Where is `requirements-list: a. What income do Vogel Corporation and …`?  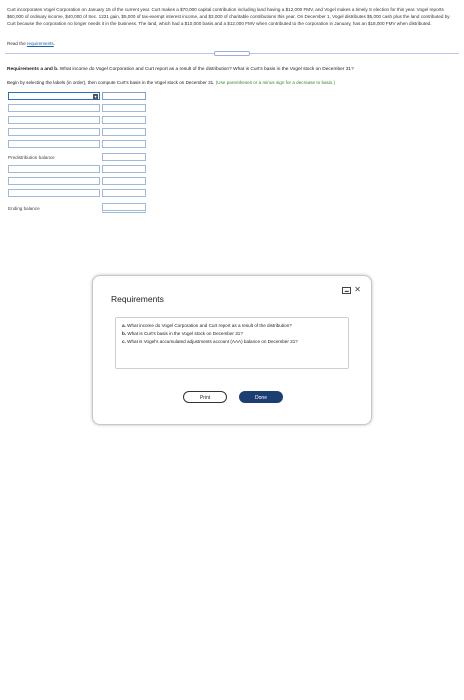
requirements-list: a. What income do Vogel Corporation and … is located at coordinates (232, 343).